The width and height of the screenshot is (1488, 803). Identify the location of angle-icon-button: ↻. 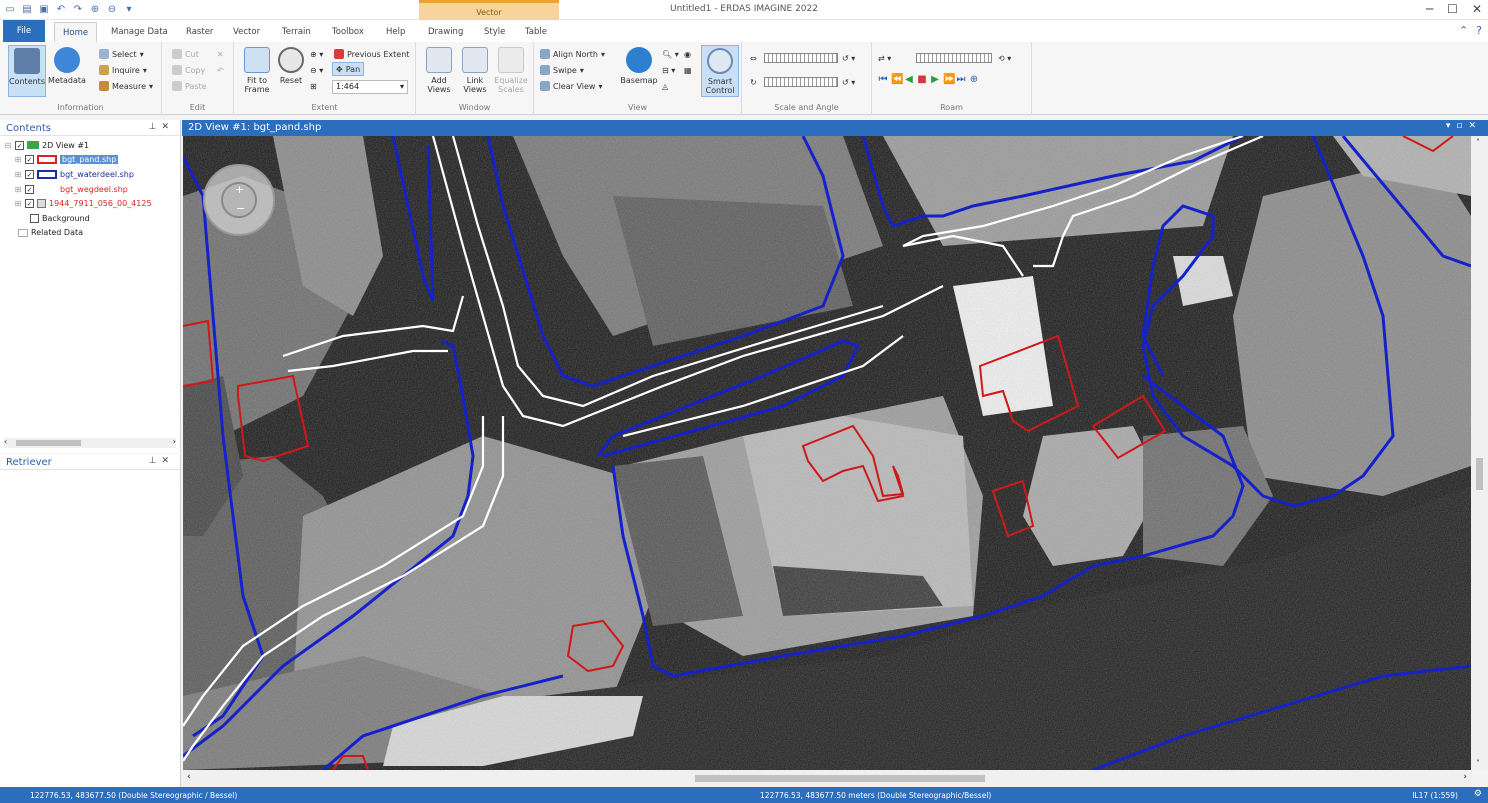
(753, 82).